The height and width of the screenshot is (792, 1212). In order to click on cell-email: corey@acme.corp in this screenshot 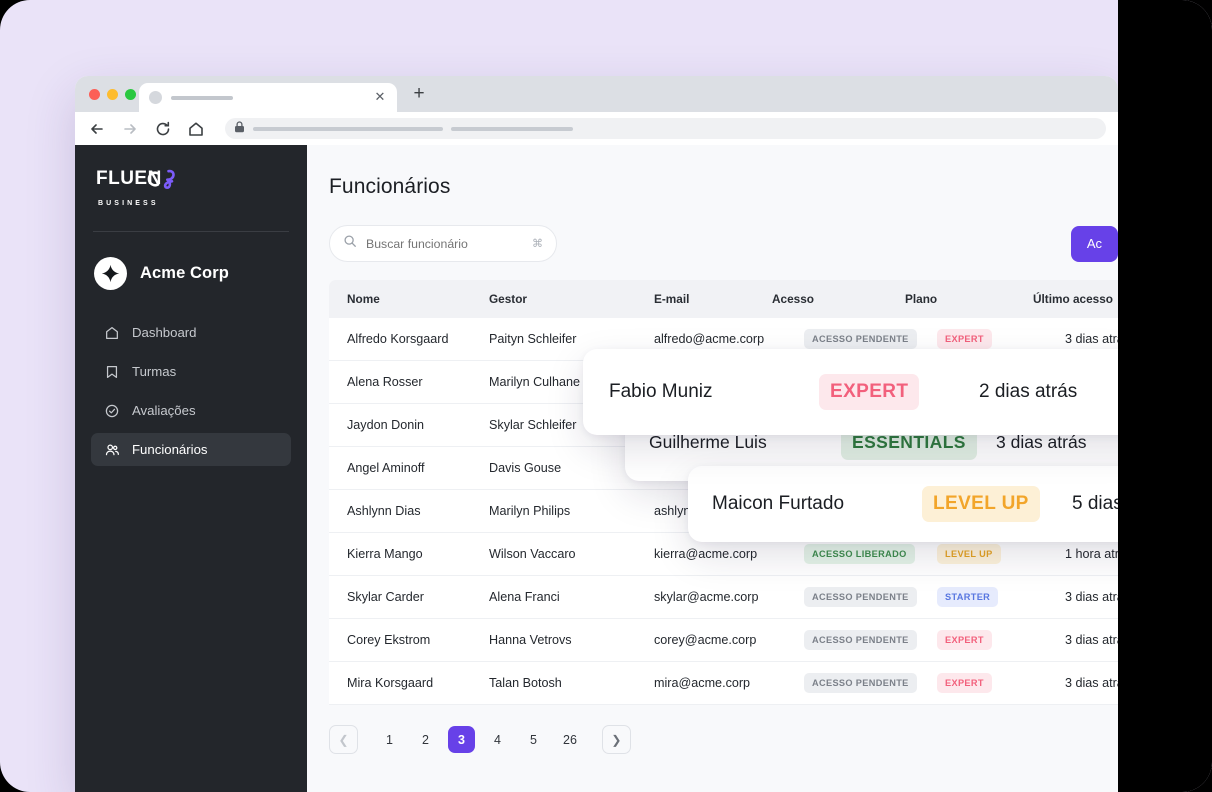, I will do `click(705, 640)`.